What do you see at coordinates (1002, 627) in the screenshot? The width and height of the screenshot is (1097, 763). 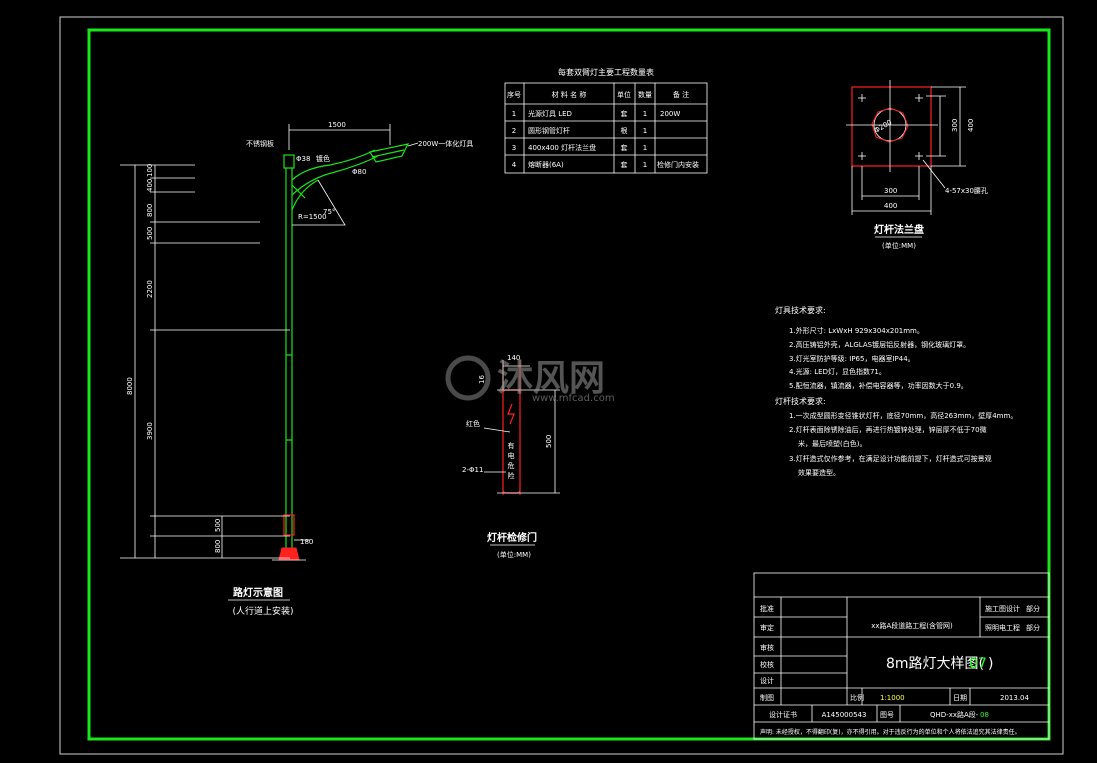 I see `tb-stage2-label: 照明电工程` at bounding box center [1002, 627].